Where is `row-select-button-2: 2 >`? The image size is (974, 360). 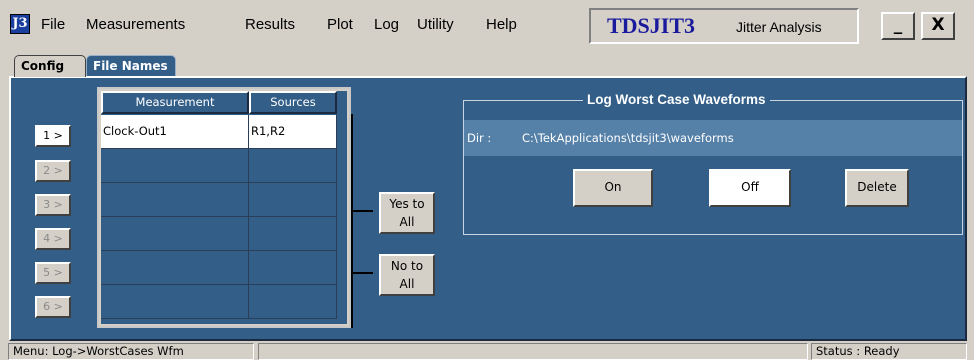
row-select-button-2: 2 > is located at coordinates (53, 171).